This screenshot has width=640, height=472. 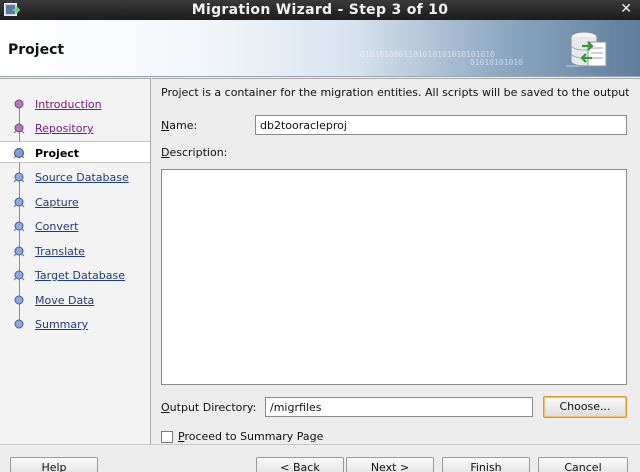 I want to click on button-bar: Help < Back Next > Finish Cancel, so click(x=320, y=458).